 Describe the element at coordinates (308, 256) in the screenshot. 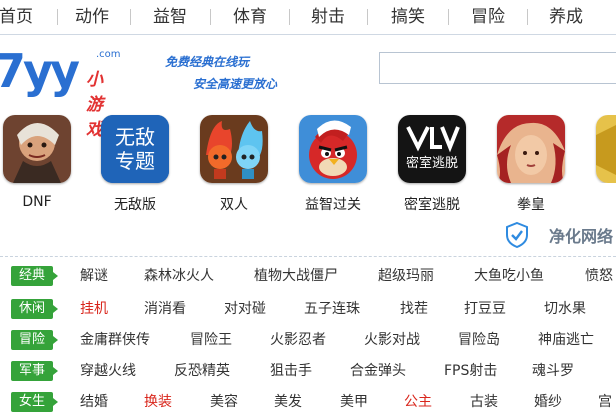

I see `section-divider` at that location.